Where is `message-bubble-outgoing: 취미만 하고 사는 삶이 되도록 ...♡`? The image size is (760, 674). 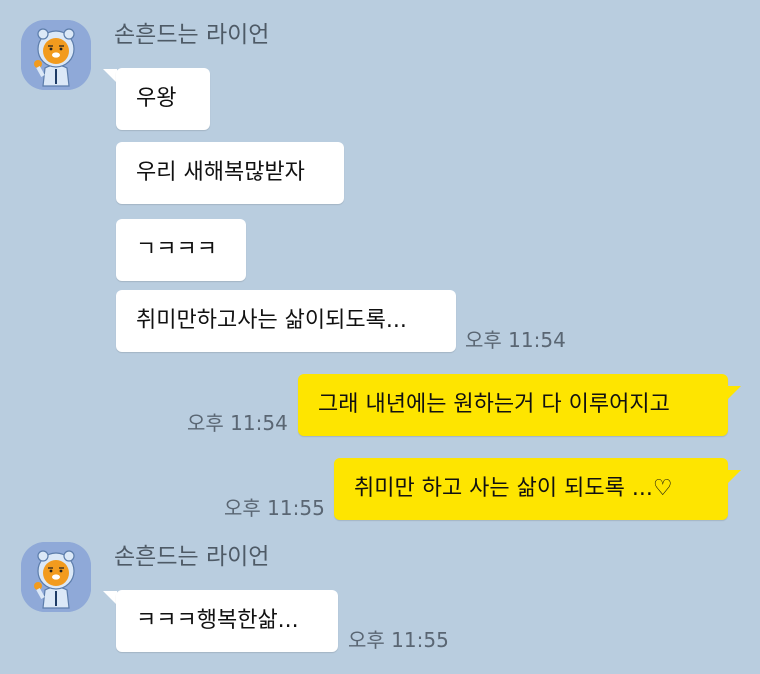
message-bubble-outgoing: 취미만 하고 사는 삶이 되도록 ...♡ is located at coordinates (531, 489).